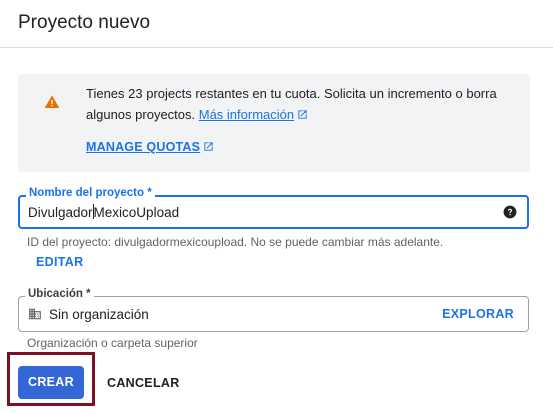 The image size is (553, 414). I want to click on warning-icon, so click(52, 101).